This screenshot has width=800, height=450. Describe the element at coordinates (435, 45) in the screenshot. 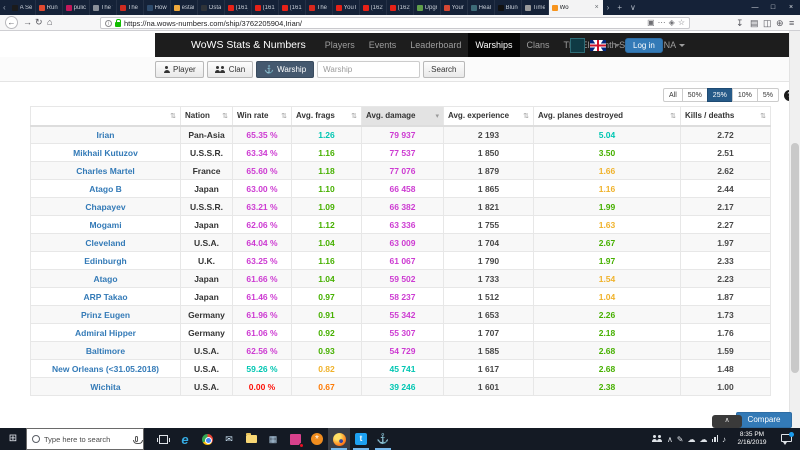

I see `nav-item-leaderboard: Leaderboard` at that location.